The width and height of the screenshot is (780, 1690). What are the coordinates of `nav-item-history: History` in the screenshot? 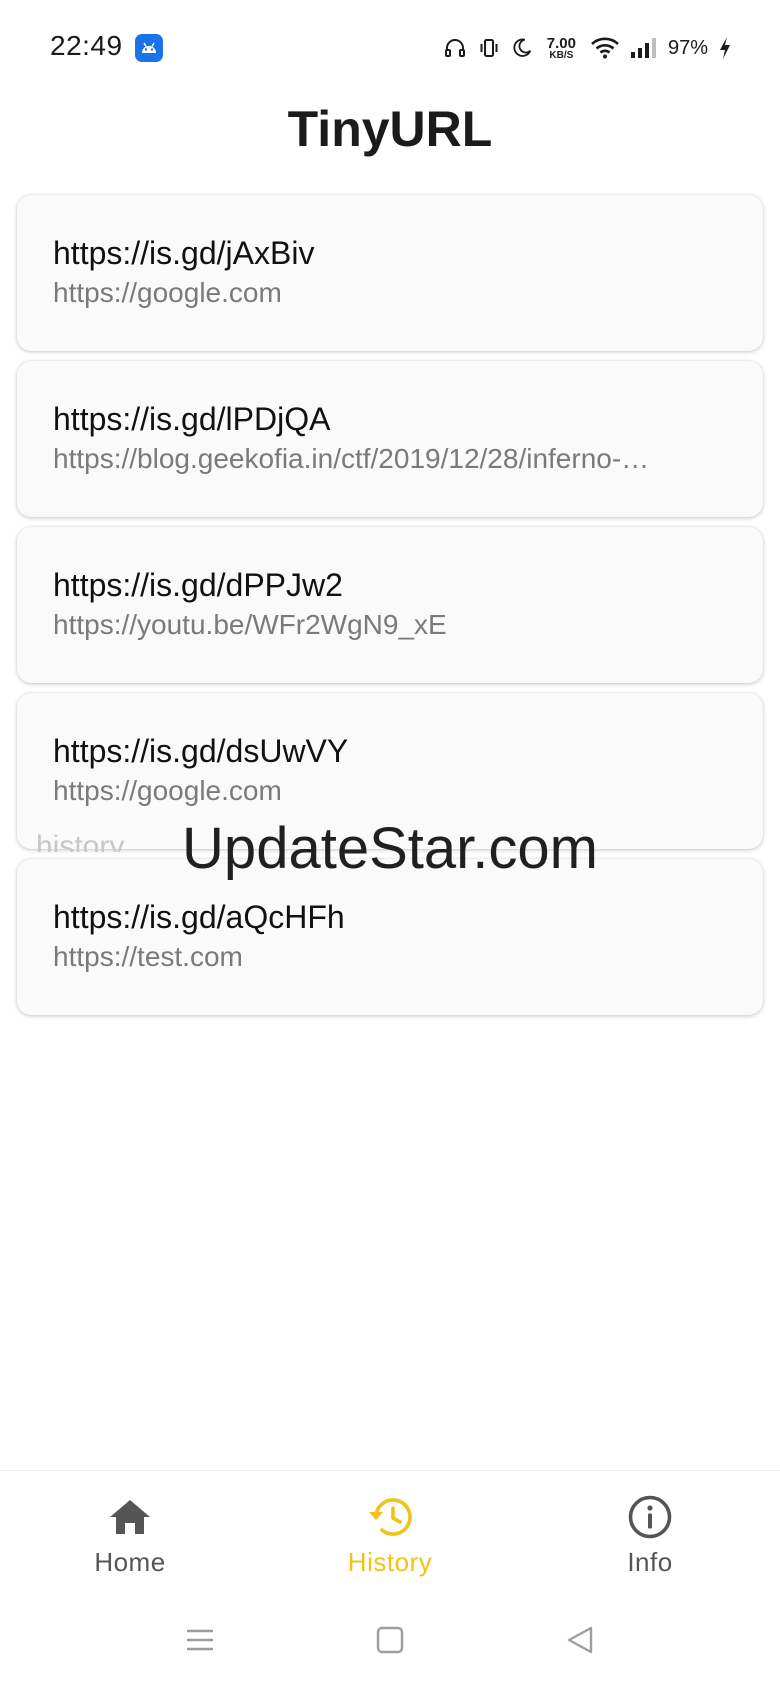 It's located at (390, 1531).